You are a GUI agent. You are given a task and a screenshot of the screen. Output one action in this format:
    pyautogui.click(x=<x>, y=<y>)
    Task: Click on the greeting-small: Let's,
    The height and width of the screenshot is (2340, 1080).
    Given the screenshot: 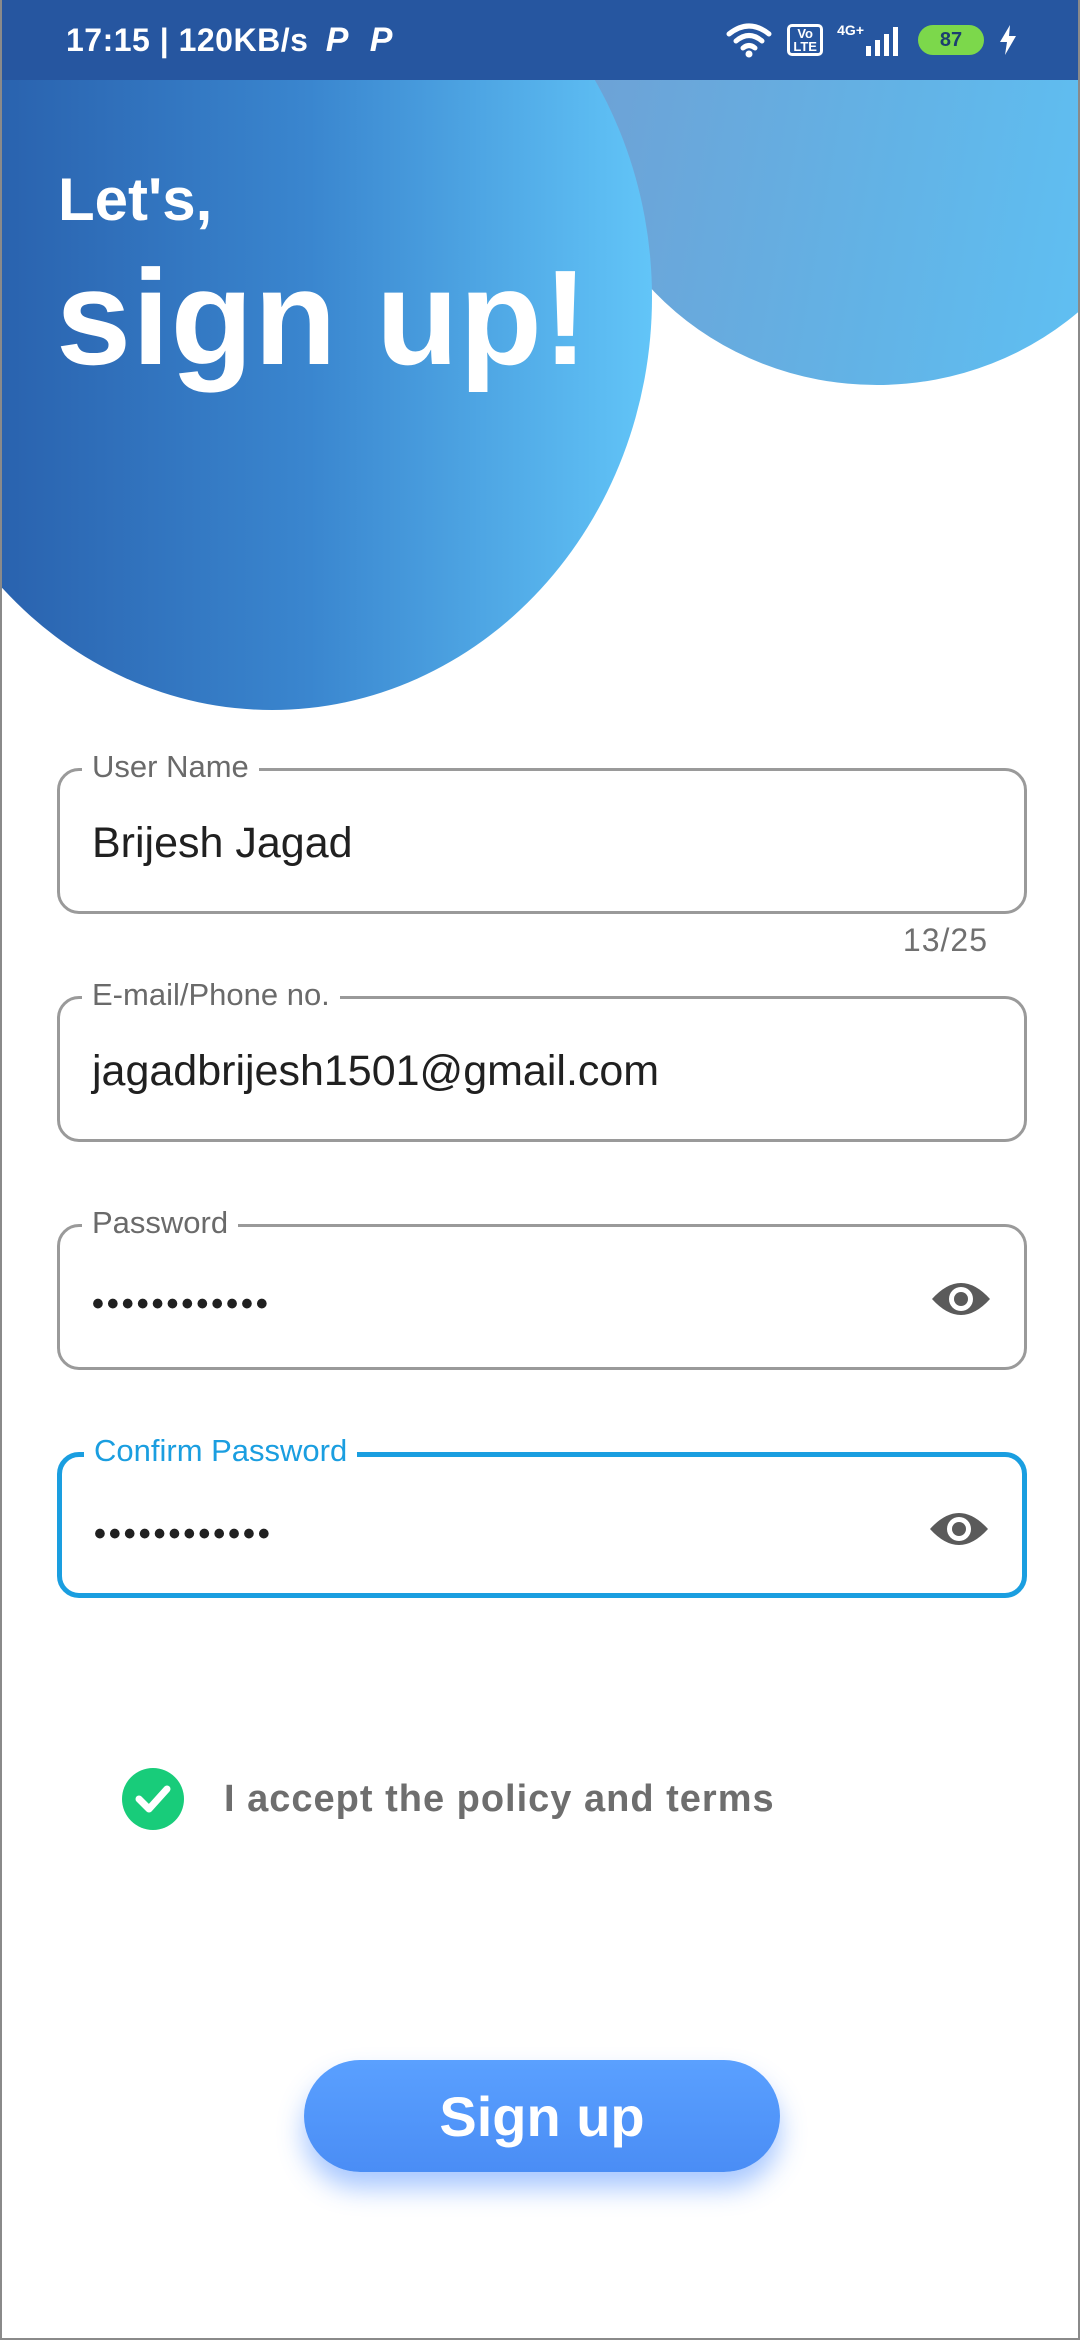 What is the action you would take?
    pyautogui.click(x=135, y=199)
    